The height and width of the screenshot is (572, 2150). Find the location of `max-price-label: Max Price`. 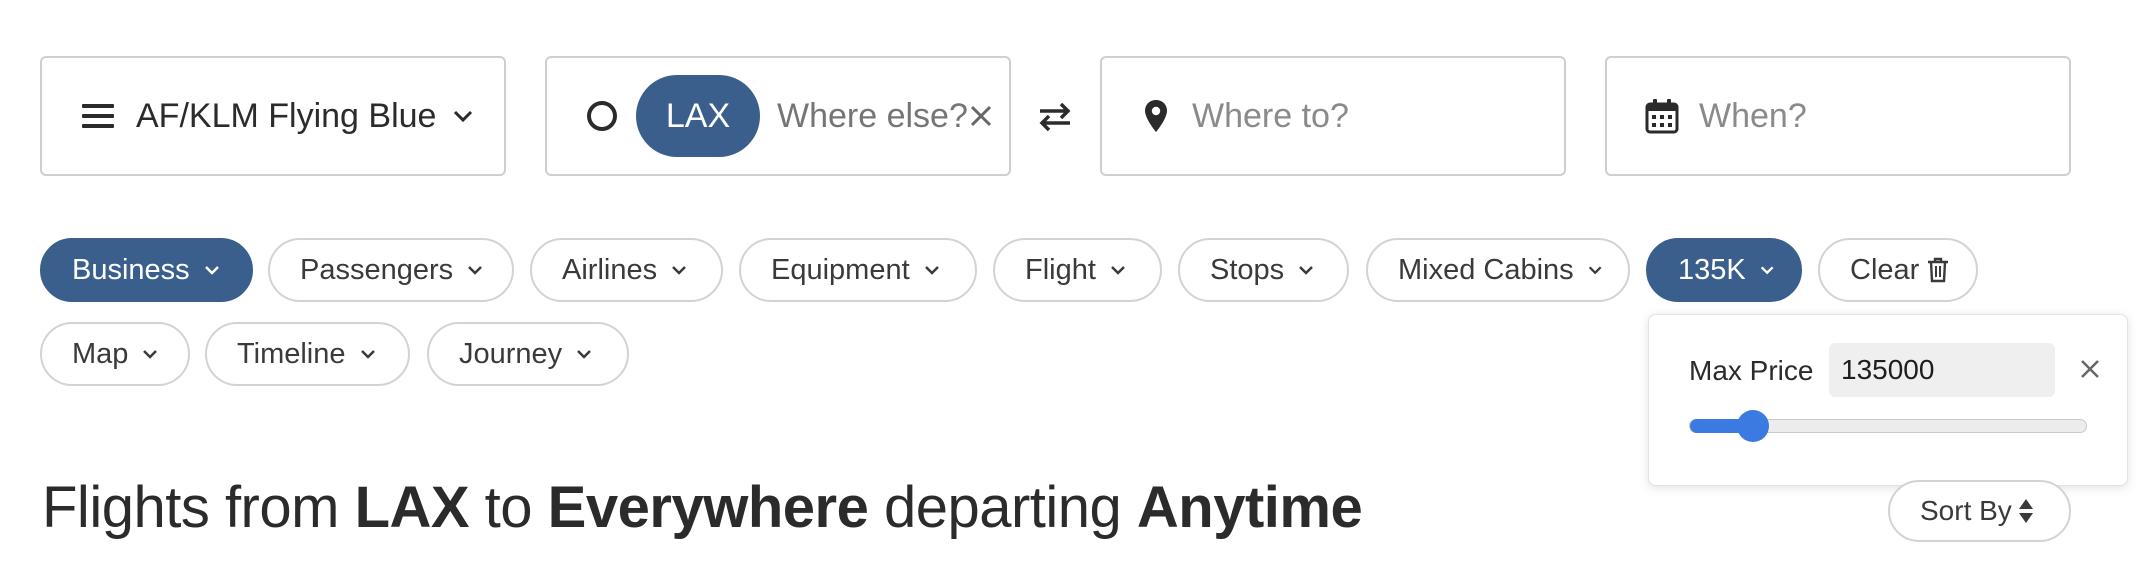

max-price-label: Max Price is located at coordinates (1751, 370).